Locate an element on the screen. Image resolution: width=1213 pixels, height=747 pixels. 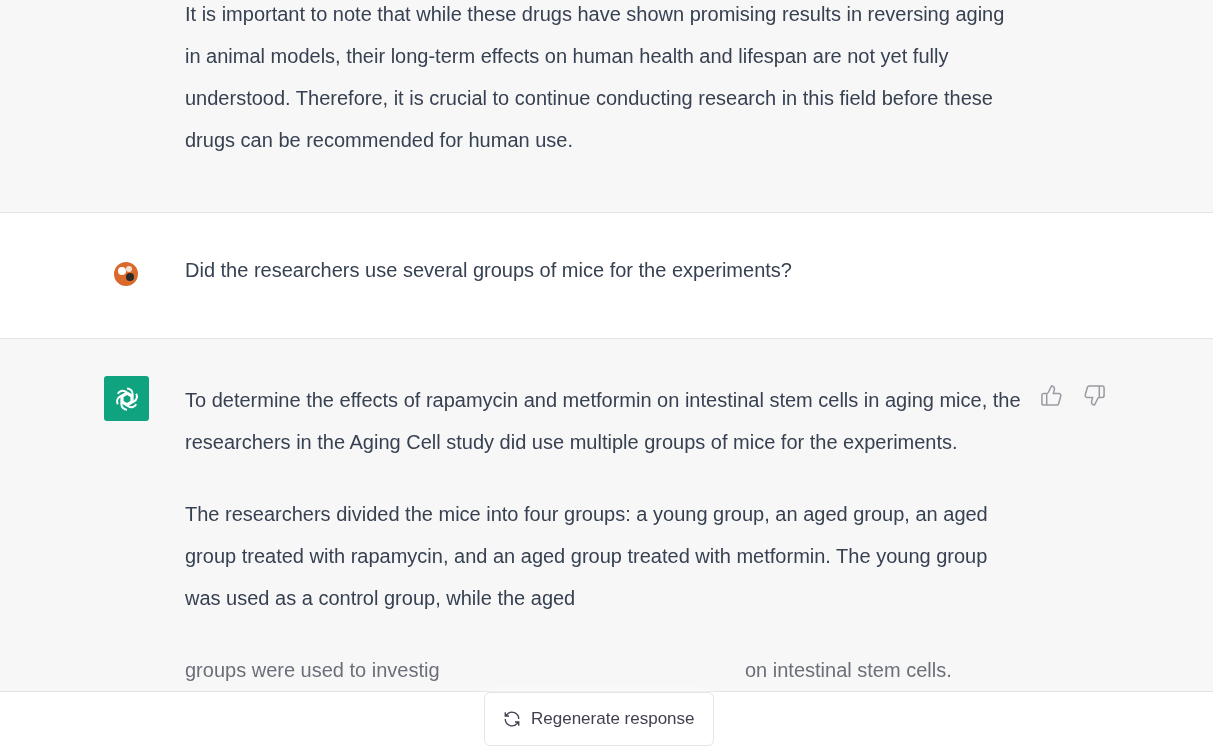
refresh-icon is located at coordinates (512, 719).